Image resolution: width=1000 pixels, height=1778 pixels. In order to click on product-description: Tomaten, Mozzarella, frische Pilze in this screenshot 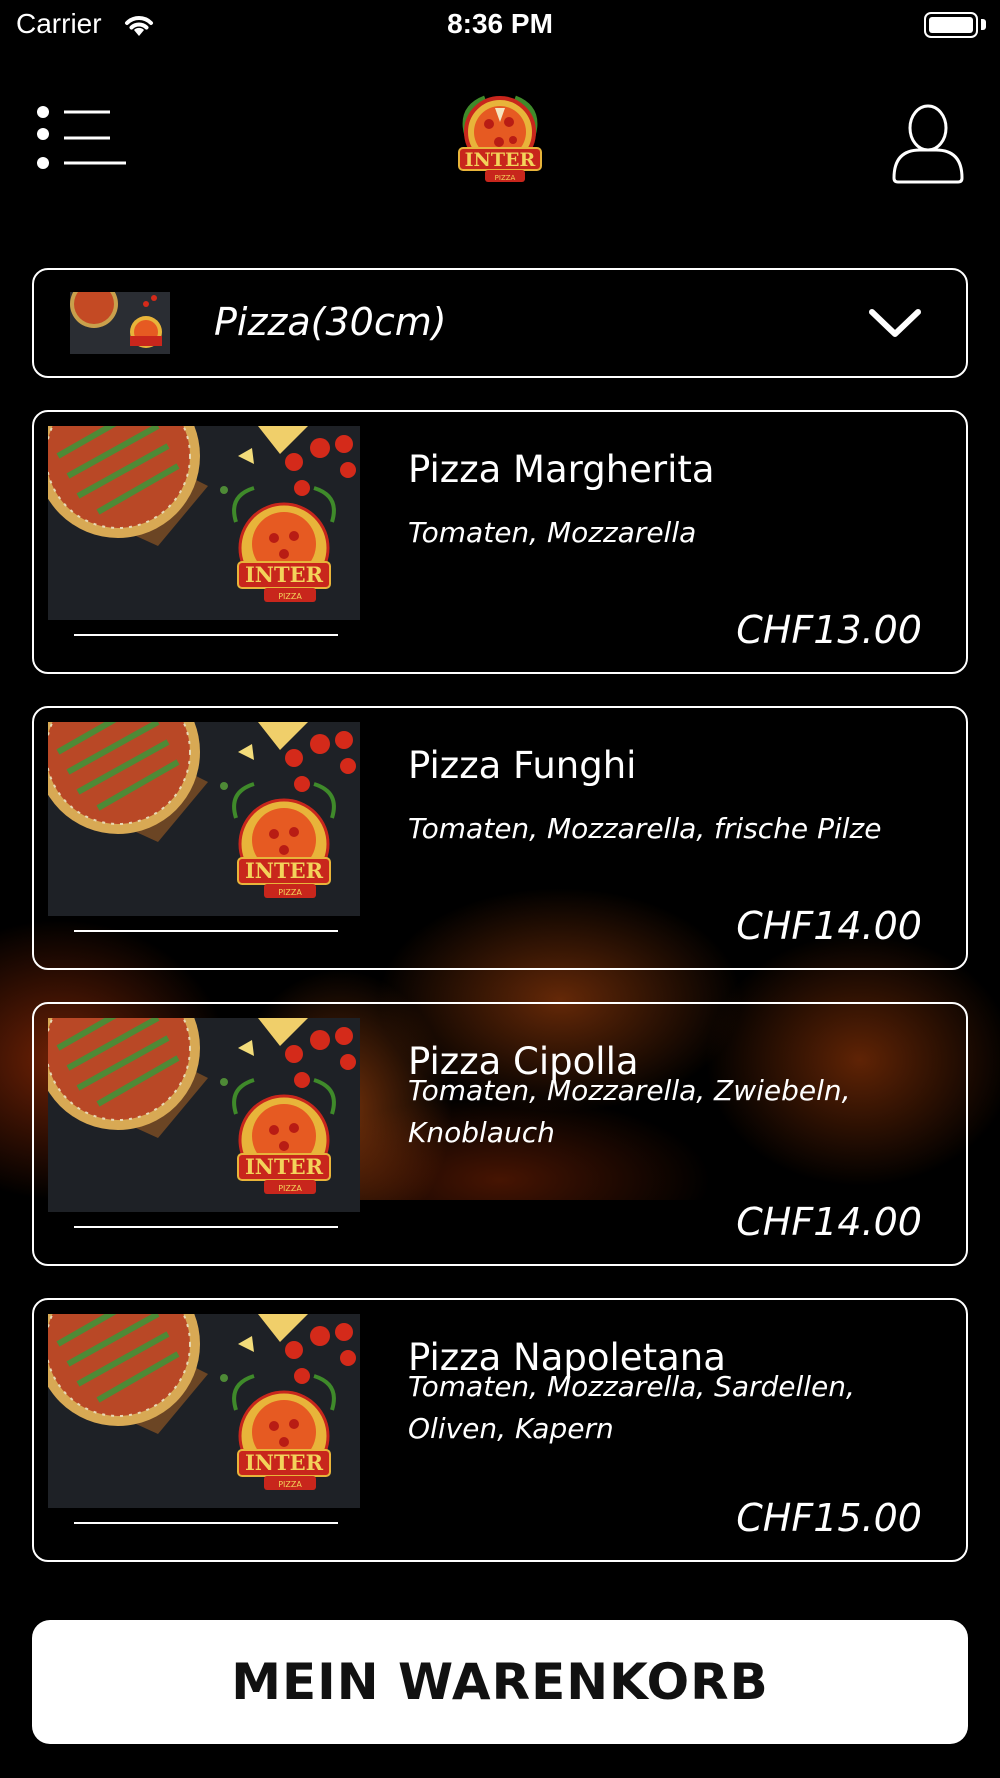, I will do `click(645, 828)`.